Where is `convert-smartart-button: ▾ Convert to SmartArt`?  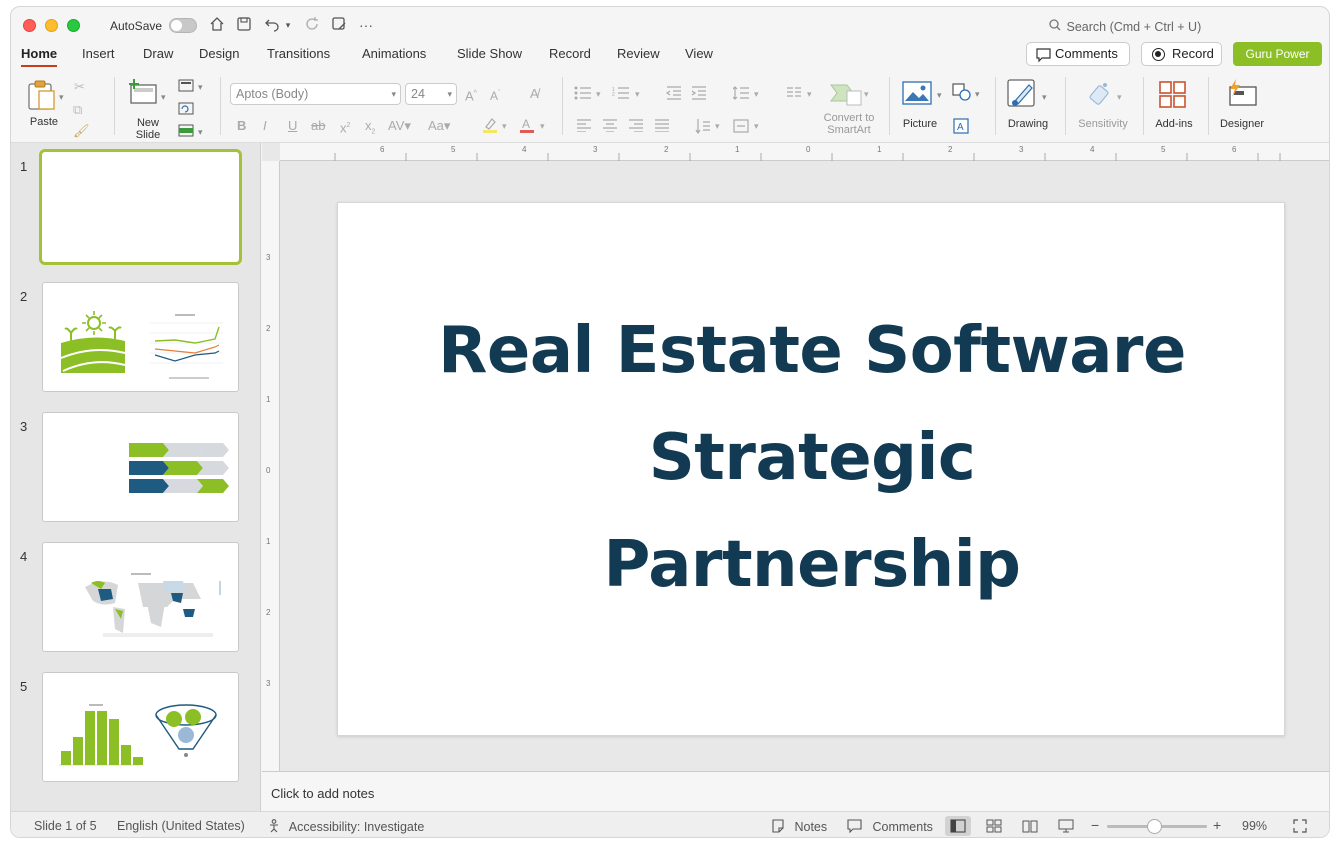
convert-smartart-button: ▾ Convert to SmartArt is located at coordinates (849, 108).